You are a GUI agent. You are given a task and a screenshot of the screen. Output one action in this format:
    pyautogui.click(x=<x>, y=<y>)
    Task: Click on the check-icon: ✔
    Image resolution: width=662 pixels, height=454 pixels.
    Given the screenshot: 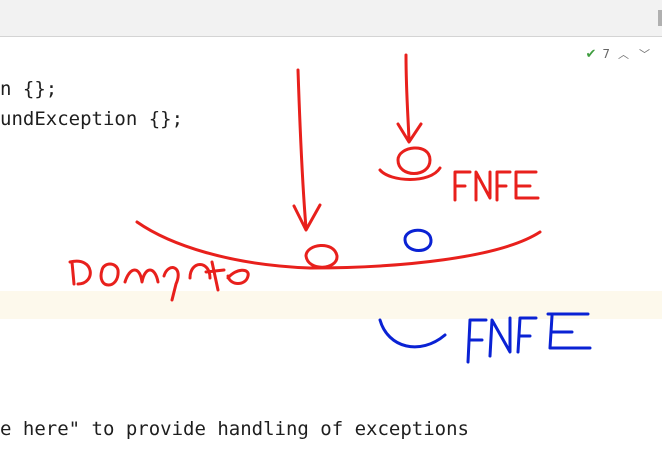 What is the action you would take?
    pyautogui.click(x=591, y=54)
    